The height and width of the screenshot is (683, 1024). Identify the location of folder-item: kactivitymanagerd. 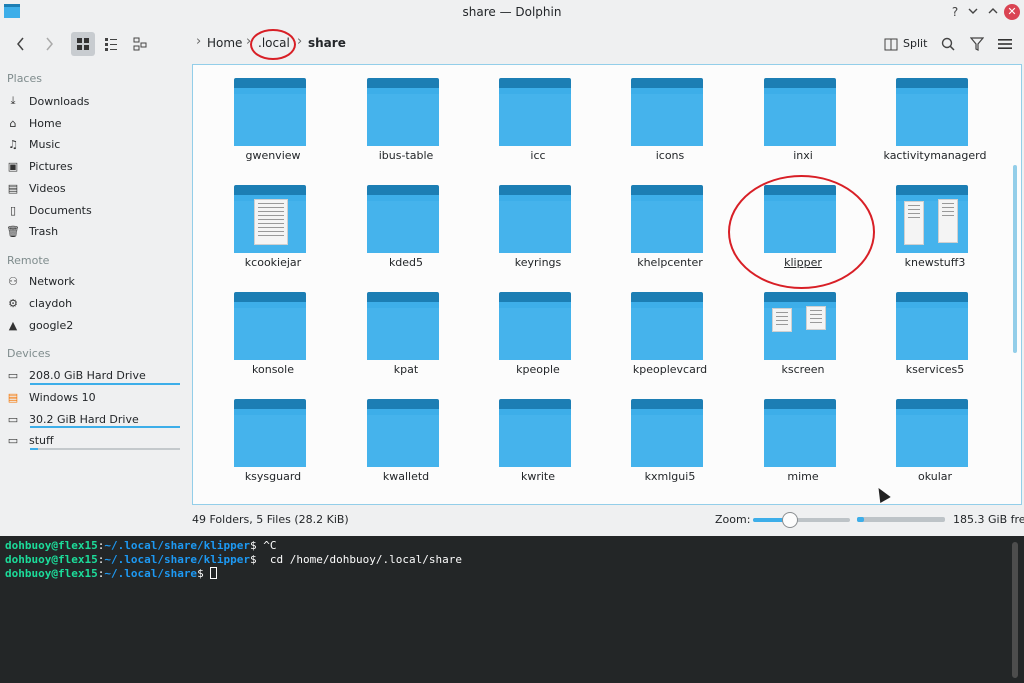
(935, 115).